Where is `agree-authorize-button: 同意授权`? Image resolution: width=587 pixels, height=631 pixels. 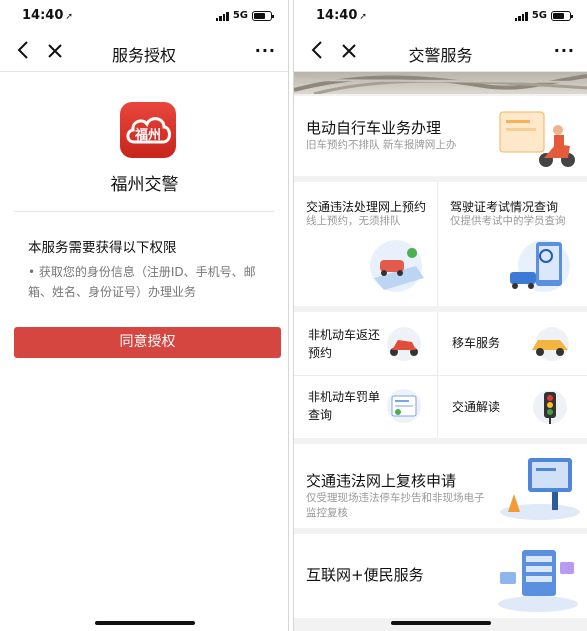 agree-authorize-button: 同意授权 is located at coordinates (147, 342).